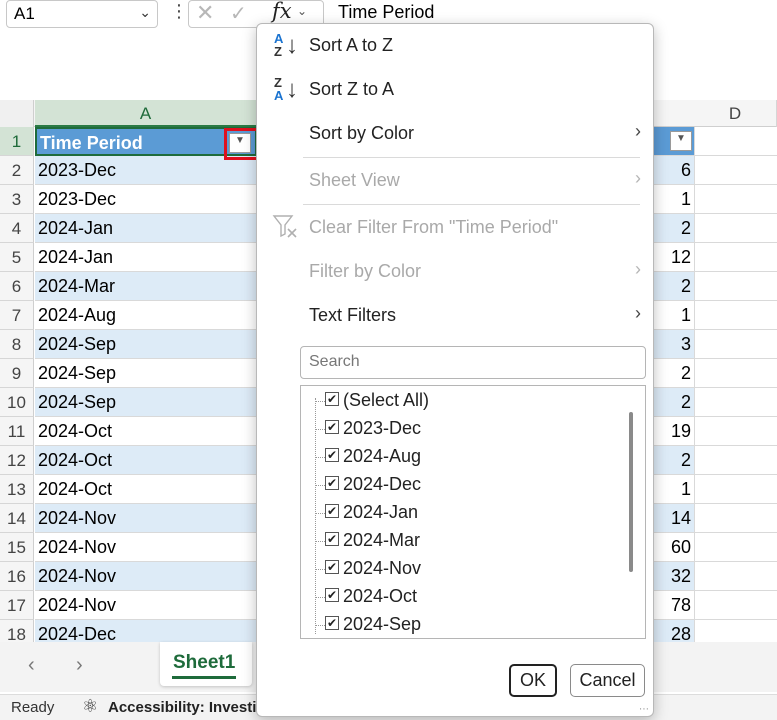 Image resolution: width=777 pixels, height=720 pixels. Describe the element at coordinates (380, 512) in the screenshot. I see `filter-value-label: 2024-Jan` at that location.